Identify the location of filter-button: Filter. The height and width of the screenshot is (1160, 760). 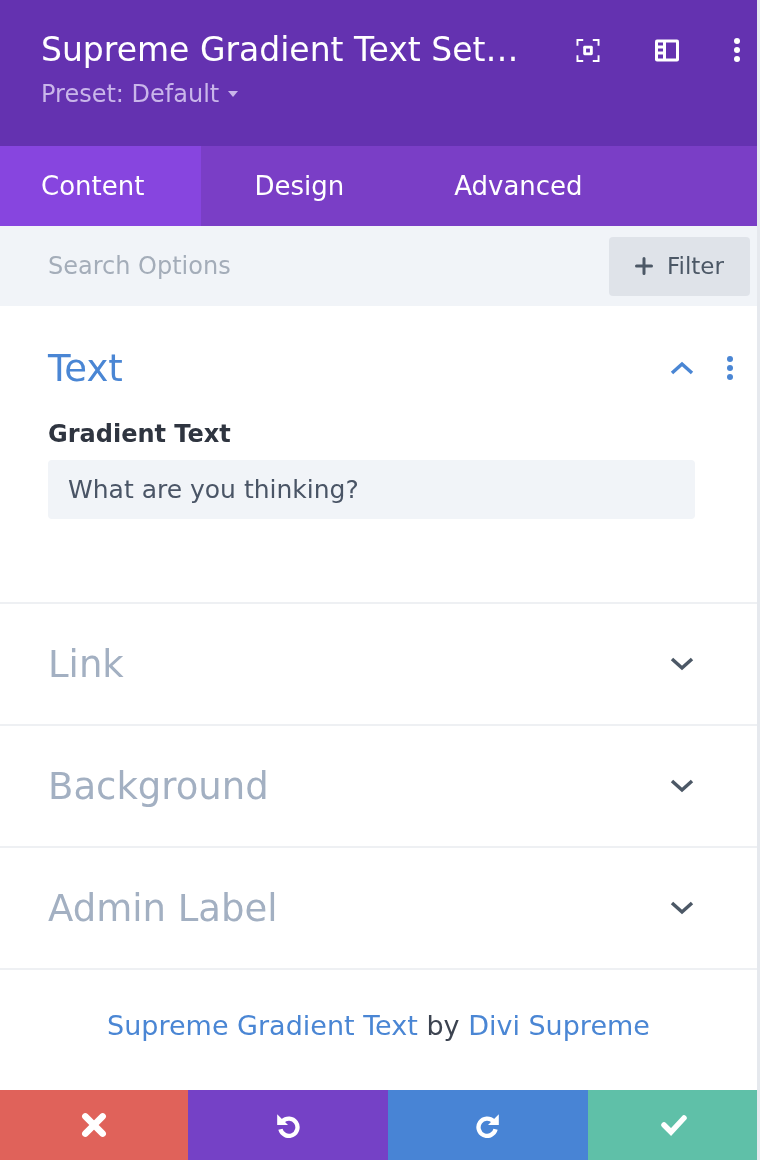
(679, 266).